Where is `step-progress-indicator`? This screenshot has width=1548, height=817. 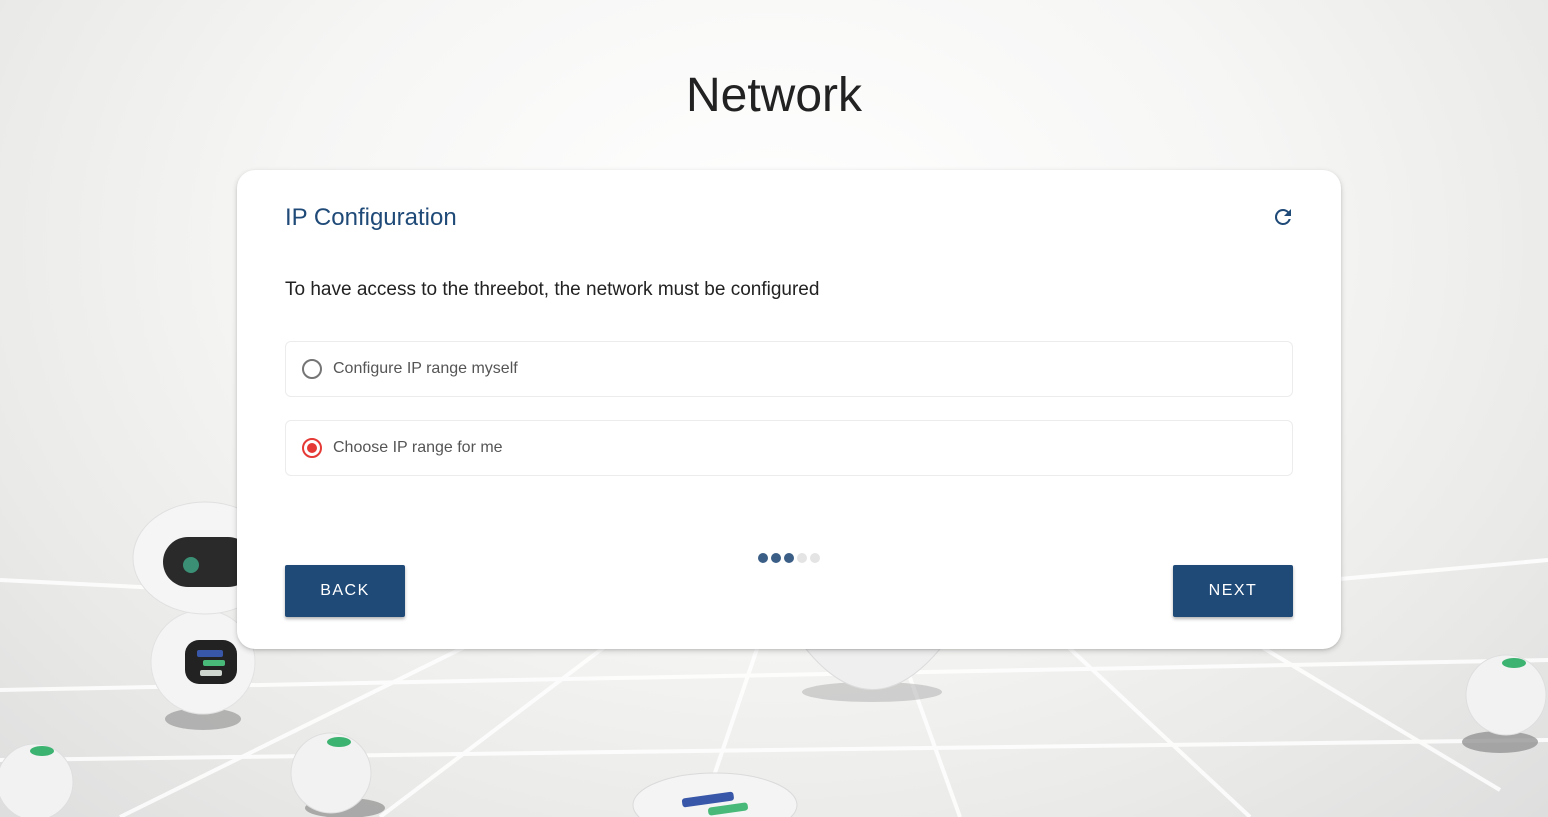 step-progress-indicator is located at coordinates (789, 558).